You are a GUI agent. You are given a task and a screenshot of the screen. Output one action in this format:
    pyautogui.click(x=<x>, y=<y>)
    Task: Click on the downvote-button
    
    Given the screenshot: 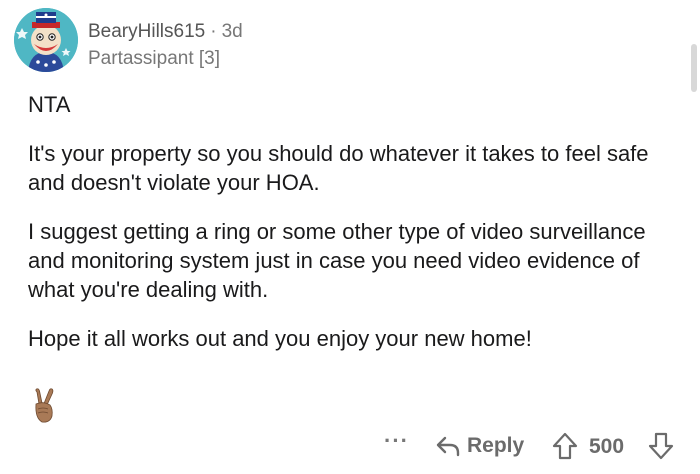 What is the action you would take?
    pyautogui.click(x=661, y=448)
    